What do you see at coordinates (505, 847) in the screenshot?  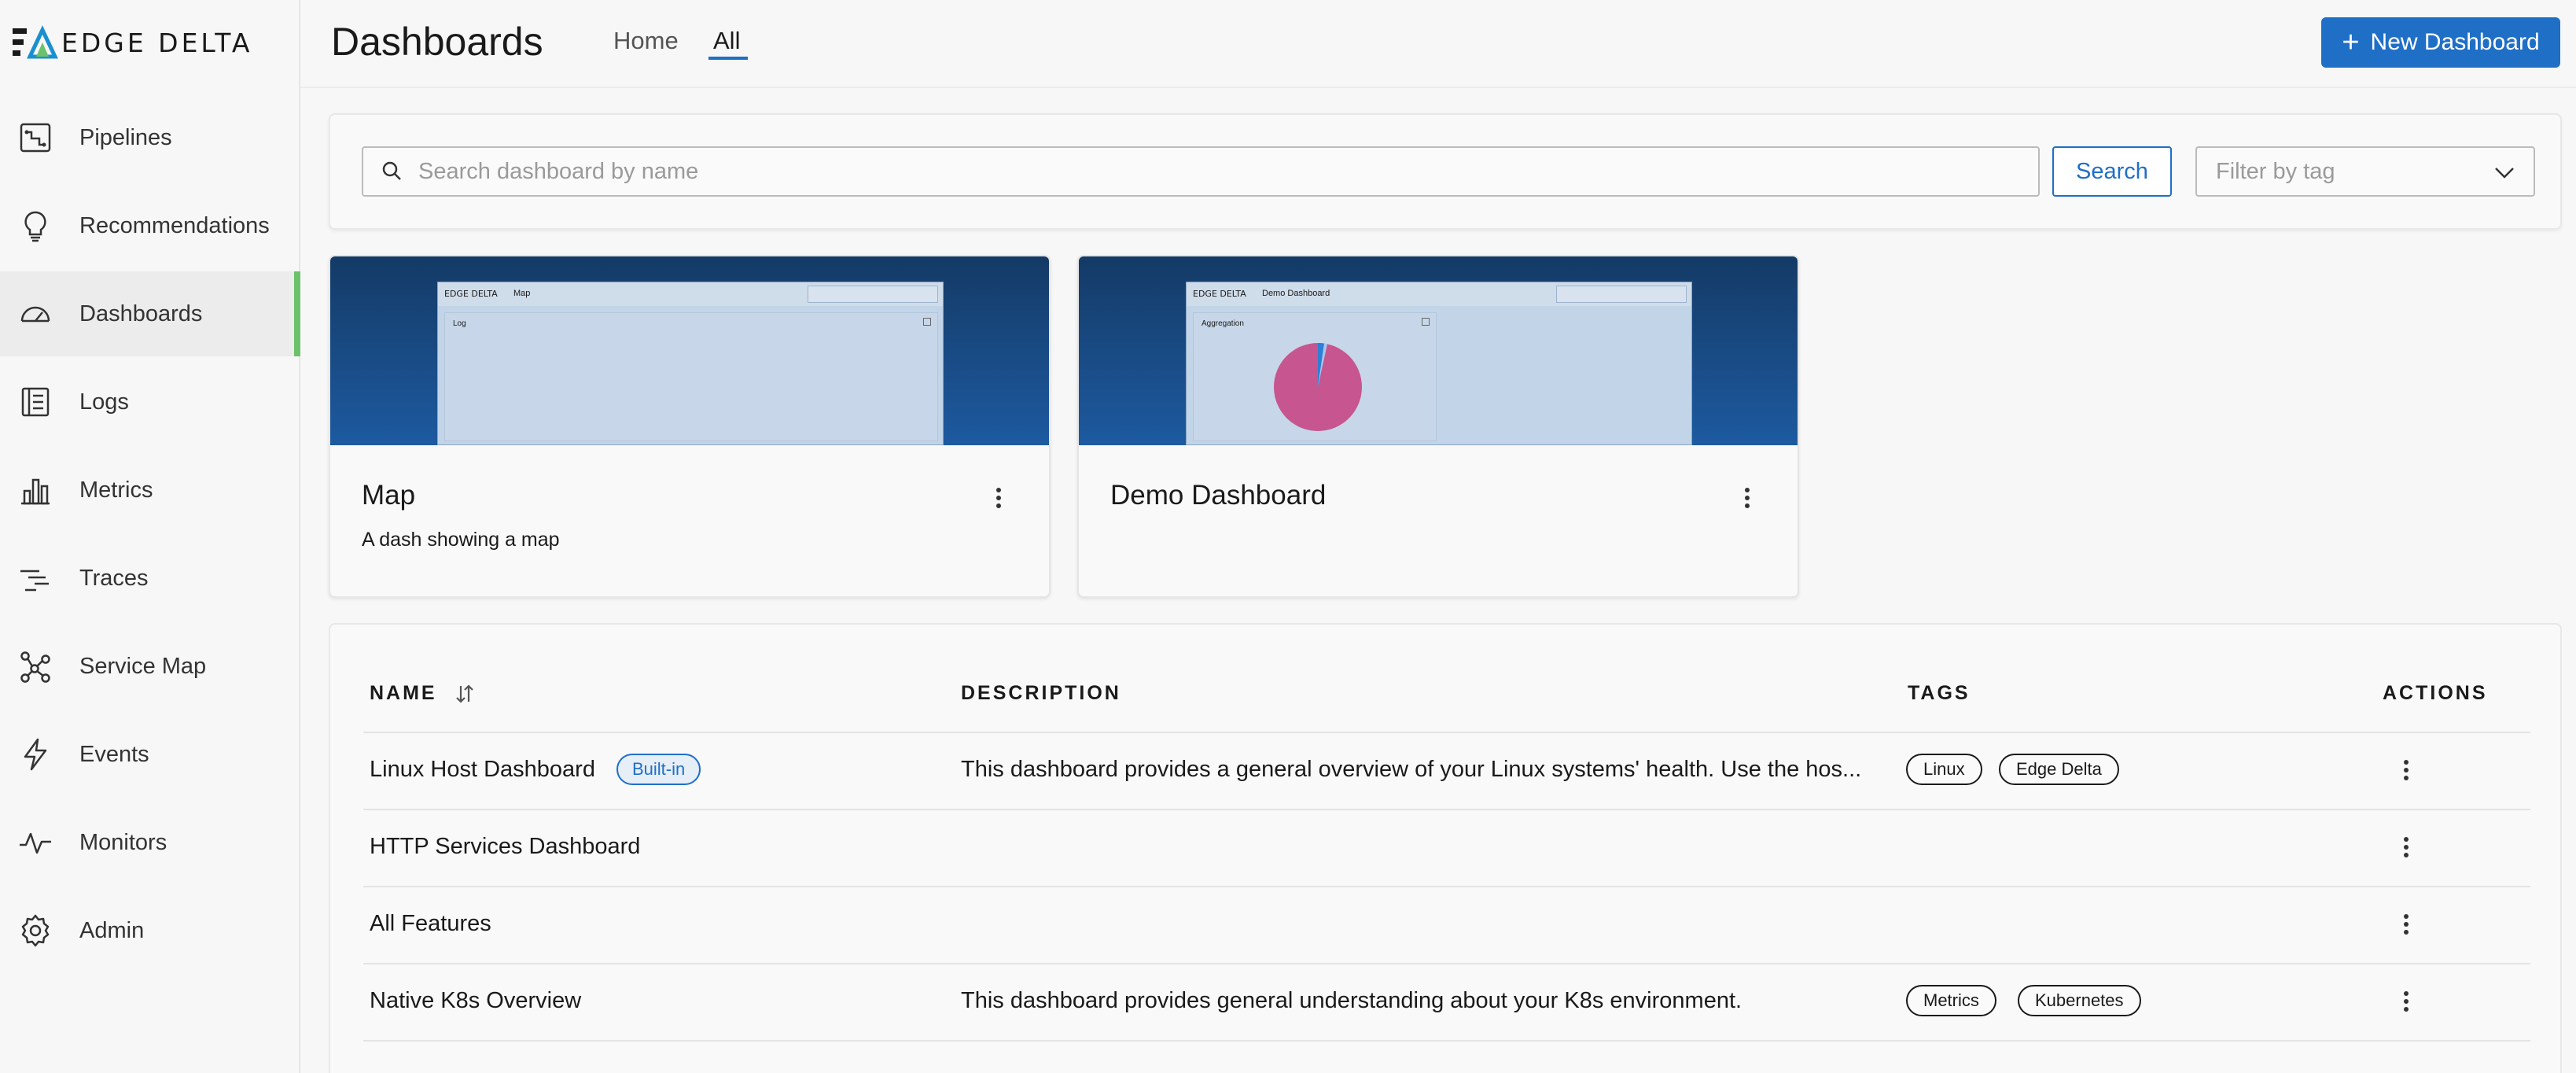 I see `dashboard-name-link: HTTP Services Dashboard` at bounding box center [505, 847].